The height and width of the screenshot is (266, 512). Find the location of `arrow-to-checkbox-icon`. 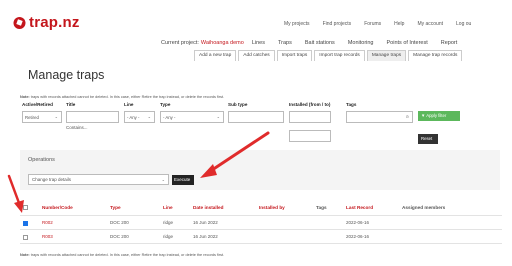

arrow-to-checkbox-icon is located at coordinates (15, 193).